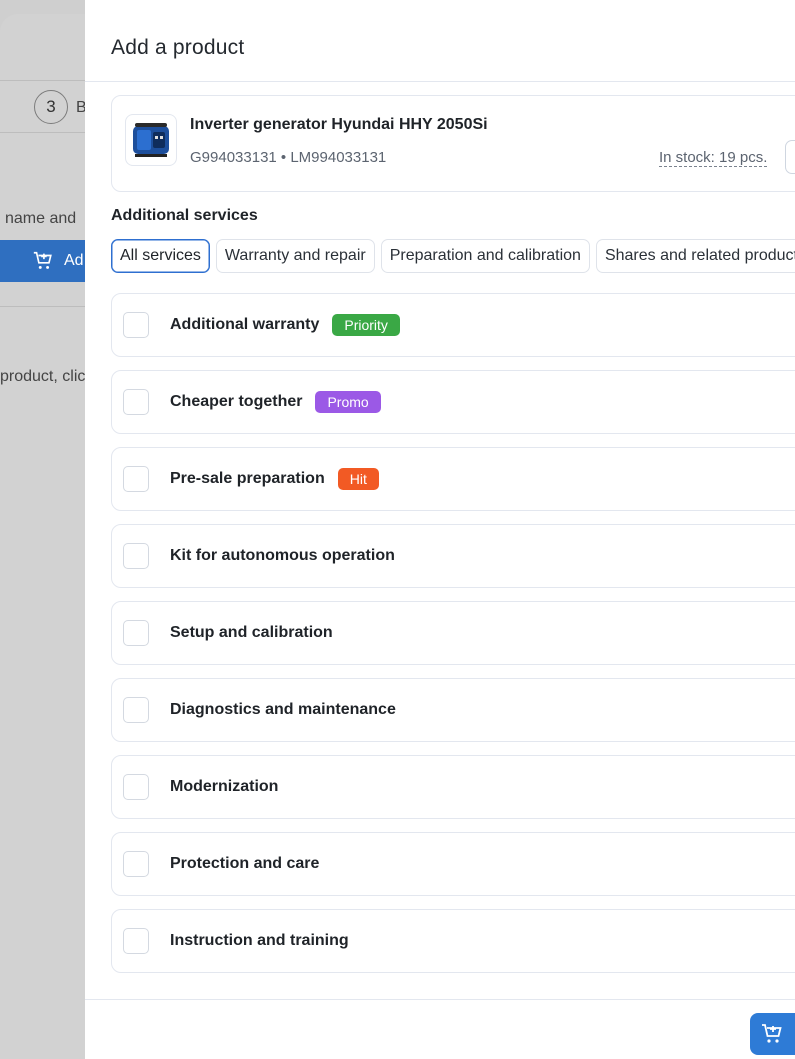 Image resolution: width=795 pixels, height=1059 pixels. I want to click on service-label: Instruction and training, so click(259, 940).